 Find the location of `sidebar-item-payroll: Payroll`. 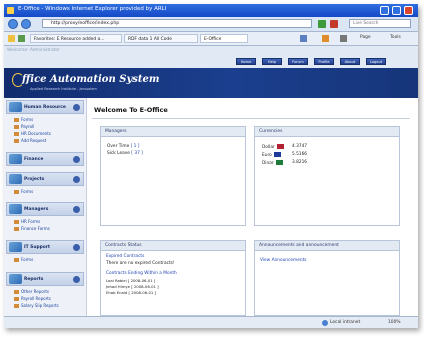

sidebar-item-payroll: Payroll is located at coordinates (24, 126).